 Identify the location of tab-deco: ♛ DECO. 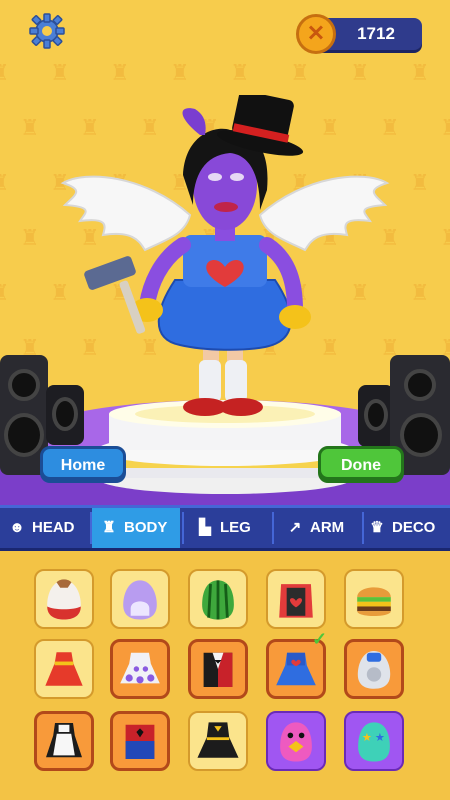
(408, 528).